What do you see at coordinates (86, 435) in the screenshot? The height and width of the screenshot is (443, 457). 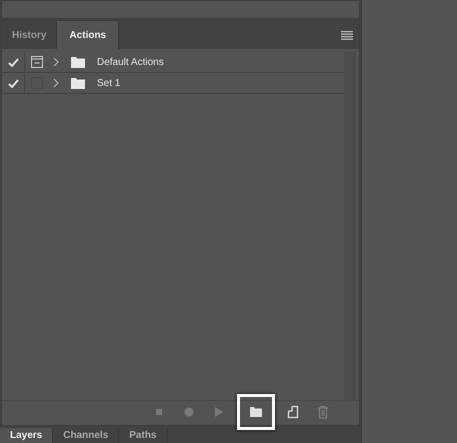 I see `panel-tab: Channels` at bounding box center [86, 435].